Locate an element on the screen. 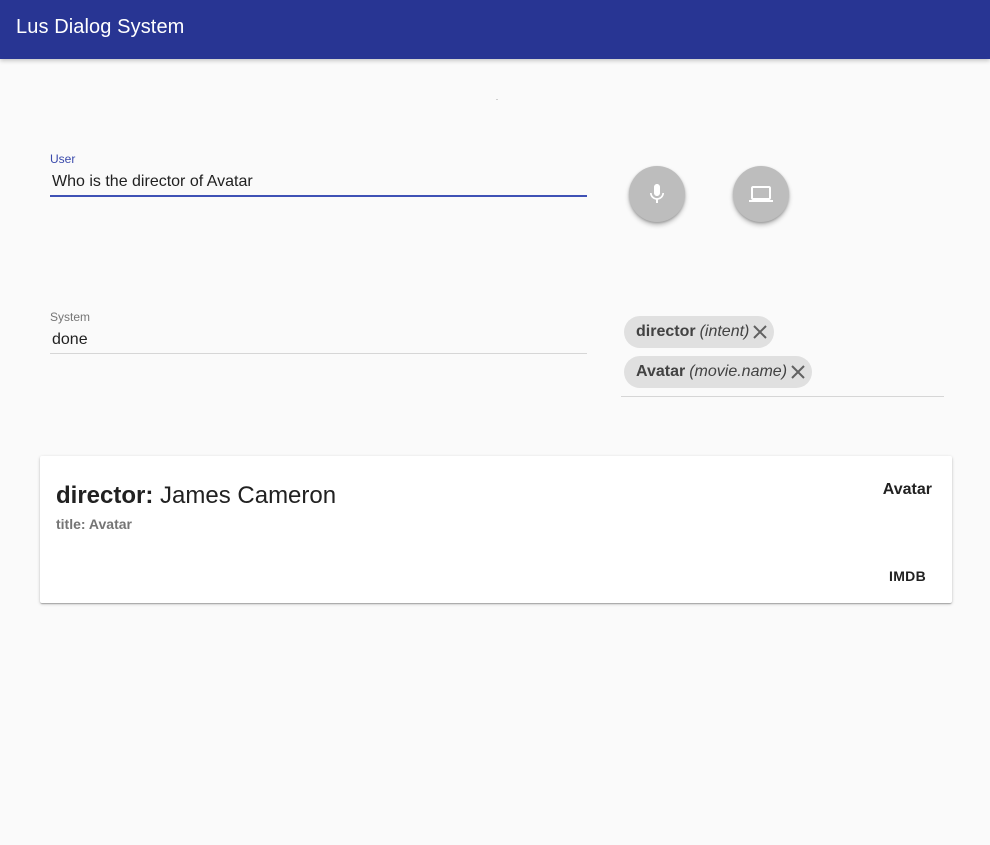 The height and width of the screenshot is (845, 990). system-field-label: System is located at coordinates (70, 317).